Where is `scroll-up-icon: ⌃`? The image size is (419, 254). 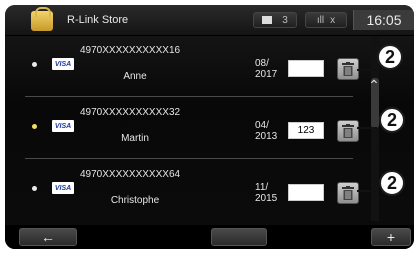
scroll-up-icon: ⌃ is located at coordinates (374, 85).